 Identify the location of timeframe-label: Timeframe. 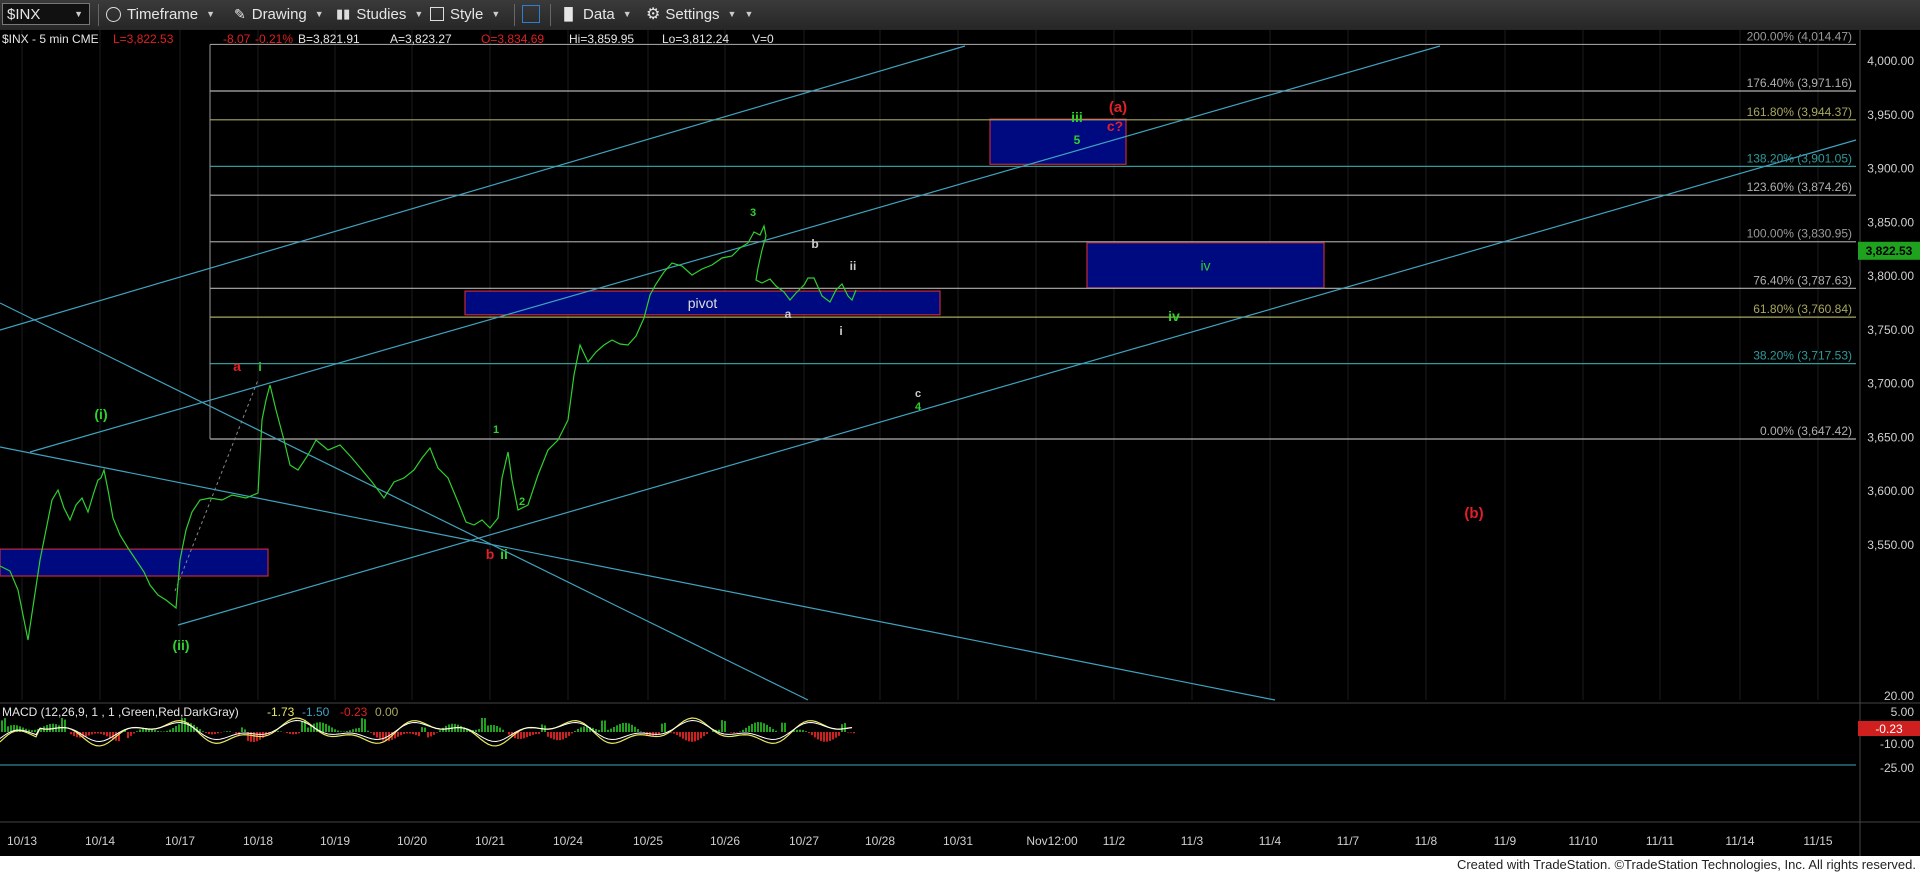
(163, 14).